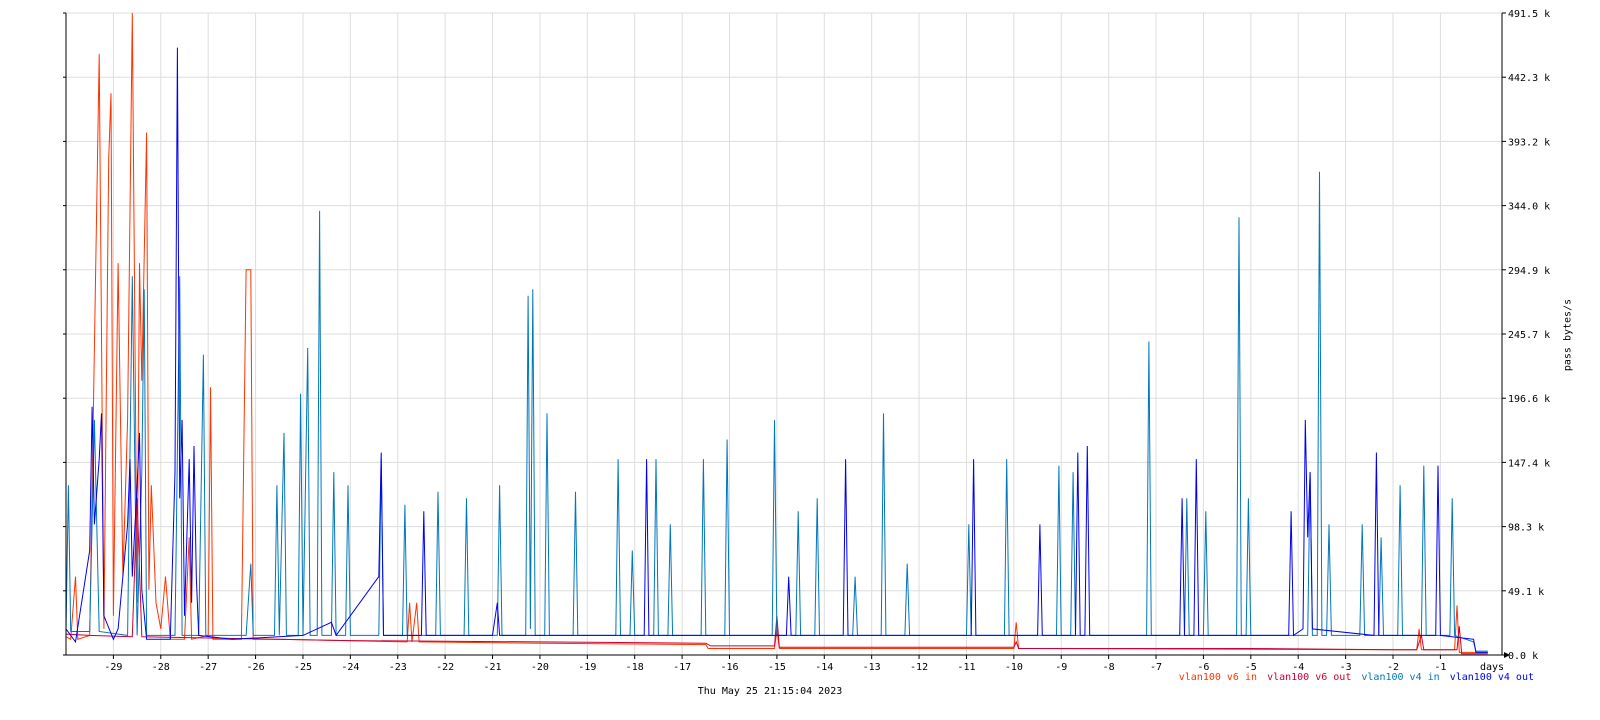 The width and height of the screenshot is (1600, 720). I want to click on x-tick-label: -20, so click(540, 667).